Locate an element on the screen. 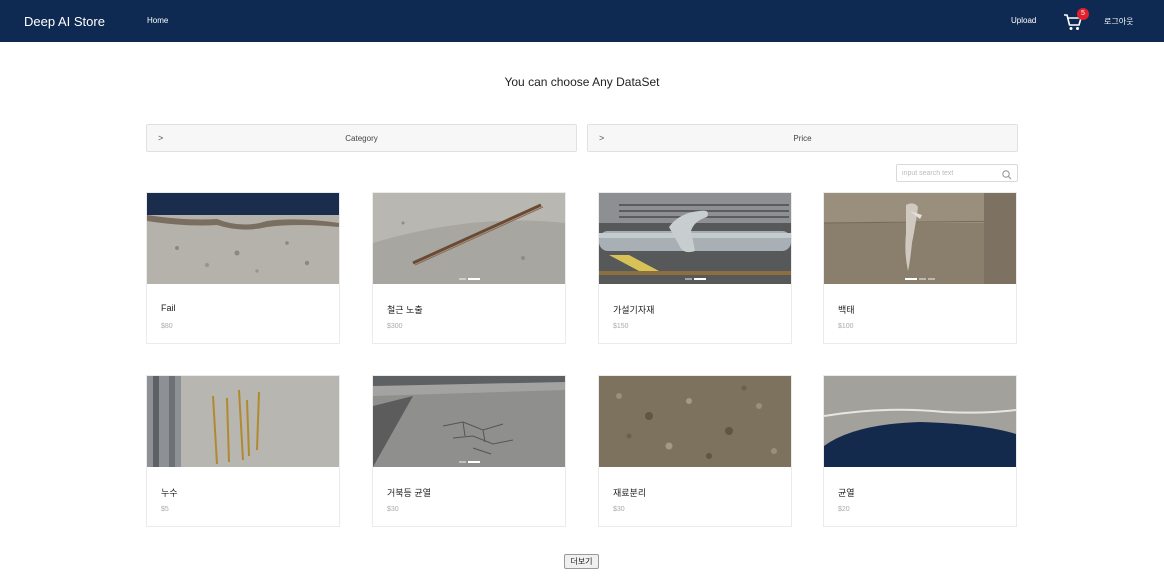  price-filter-label: Price is located at coordinates (802, 138).